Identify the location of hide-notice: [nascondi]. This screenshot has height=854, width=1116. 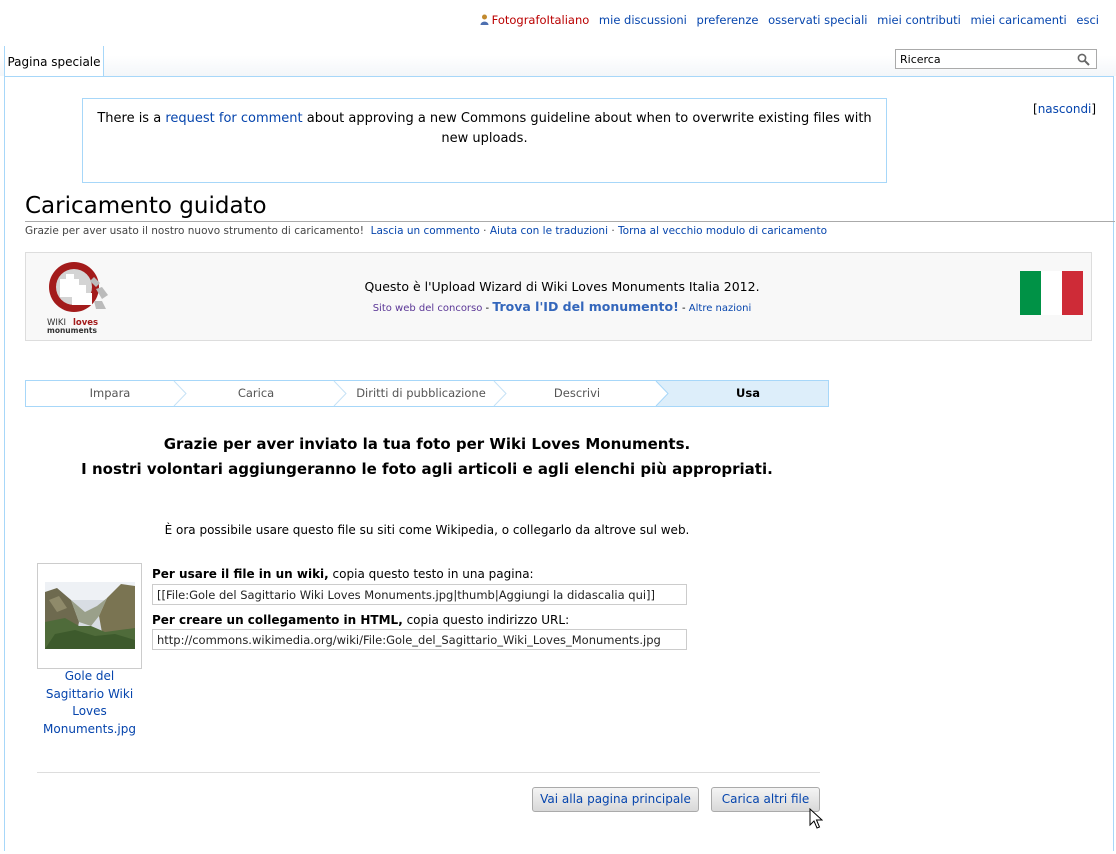
(1065, 109).